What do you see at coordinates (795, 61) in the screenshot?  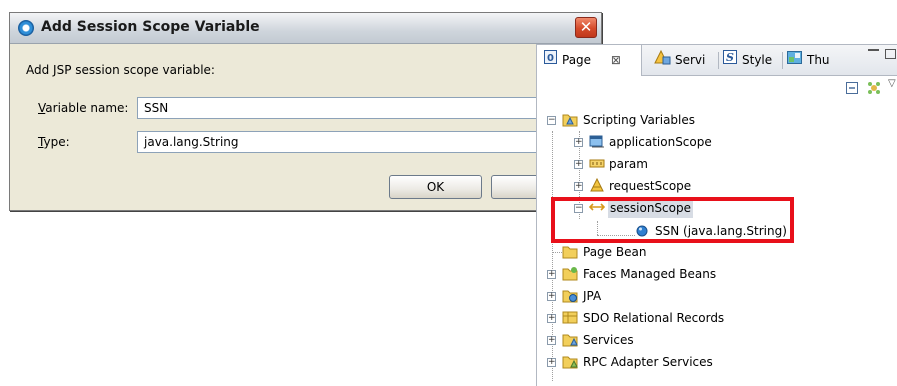 I see `thumbnails-icon` at bounding box center [795, 61].